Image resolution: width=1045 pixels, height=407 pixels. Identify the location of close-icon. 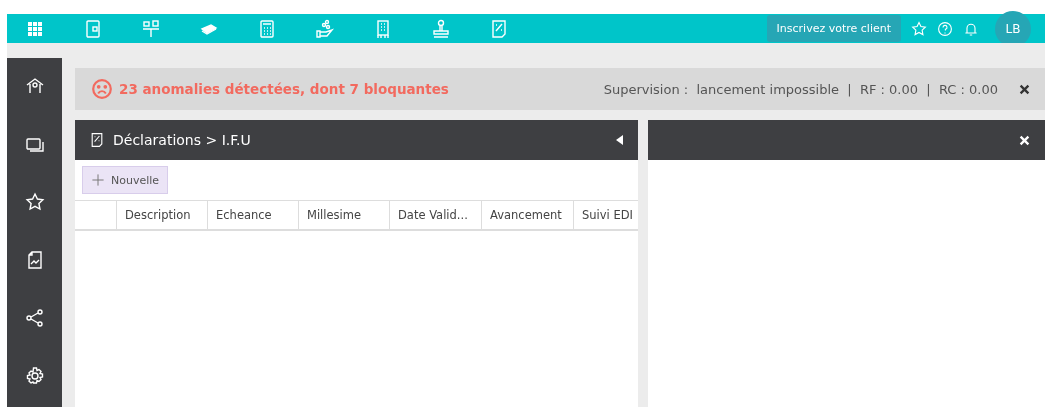
(1024, 89).